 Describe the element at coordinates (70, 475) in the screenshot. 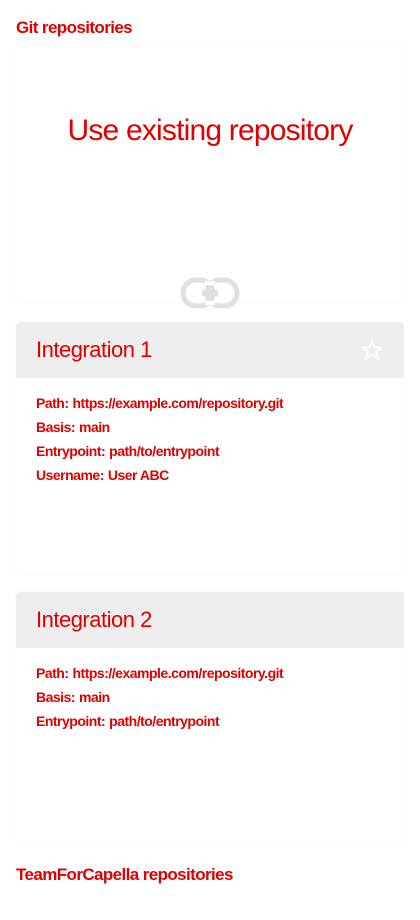

I see `username-label: Username:` at that location.